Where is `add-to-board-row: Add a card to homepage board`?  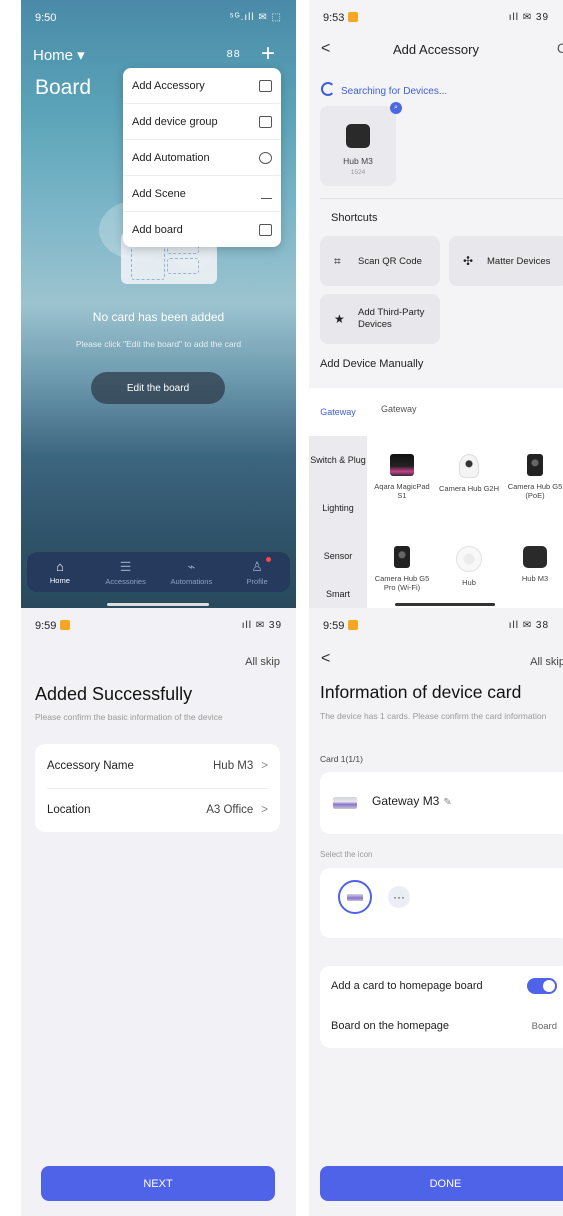
add-to-board-row: Add a card to homepage board is located at coordinates (444, 986).